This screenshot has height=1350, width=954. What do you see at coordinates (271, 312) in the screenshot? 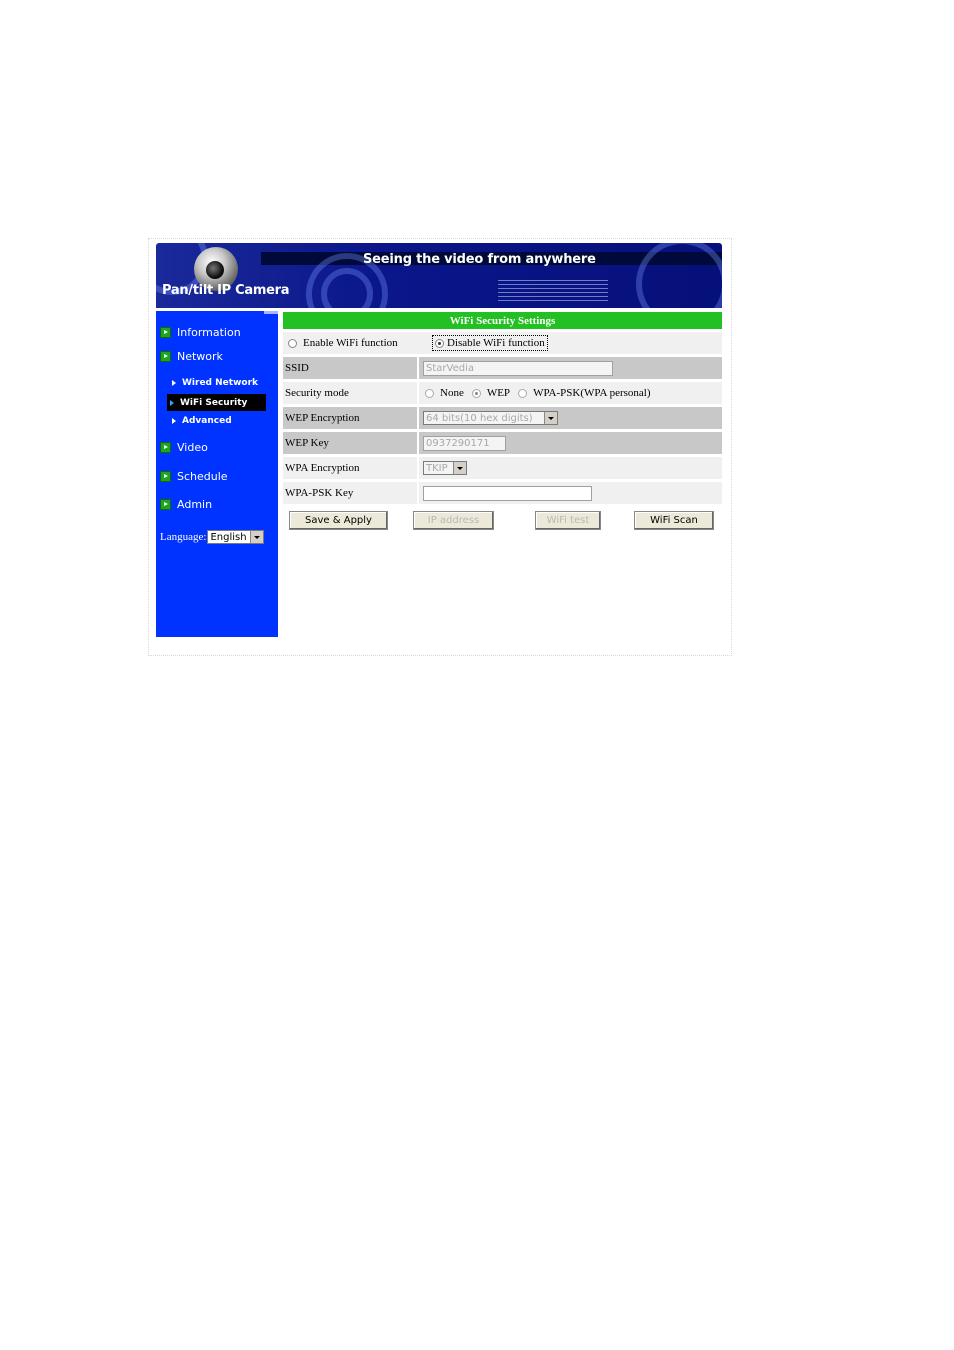
I see `sidebar-topbar` at bounding box center [271, 312].